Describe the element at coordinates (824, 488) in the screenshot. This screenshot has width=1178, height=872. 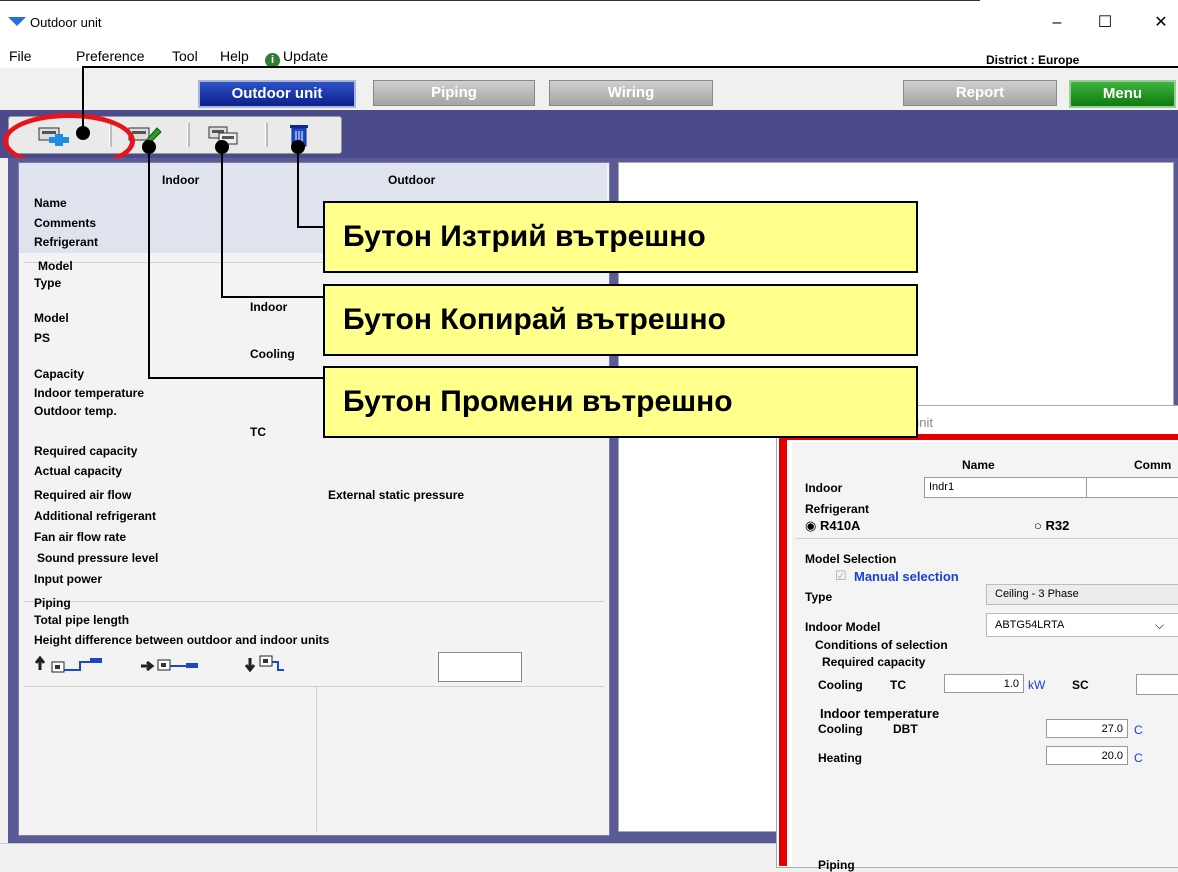
I see `dialog-indoor-label: Indoor` at that location.